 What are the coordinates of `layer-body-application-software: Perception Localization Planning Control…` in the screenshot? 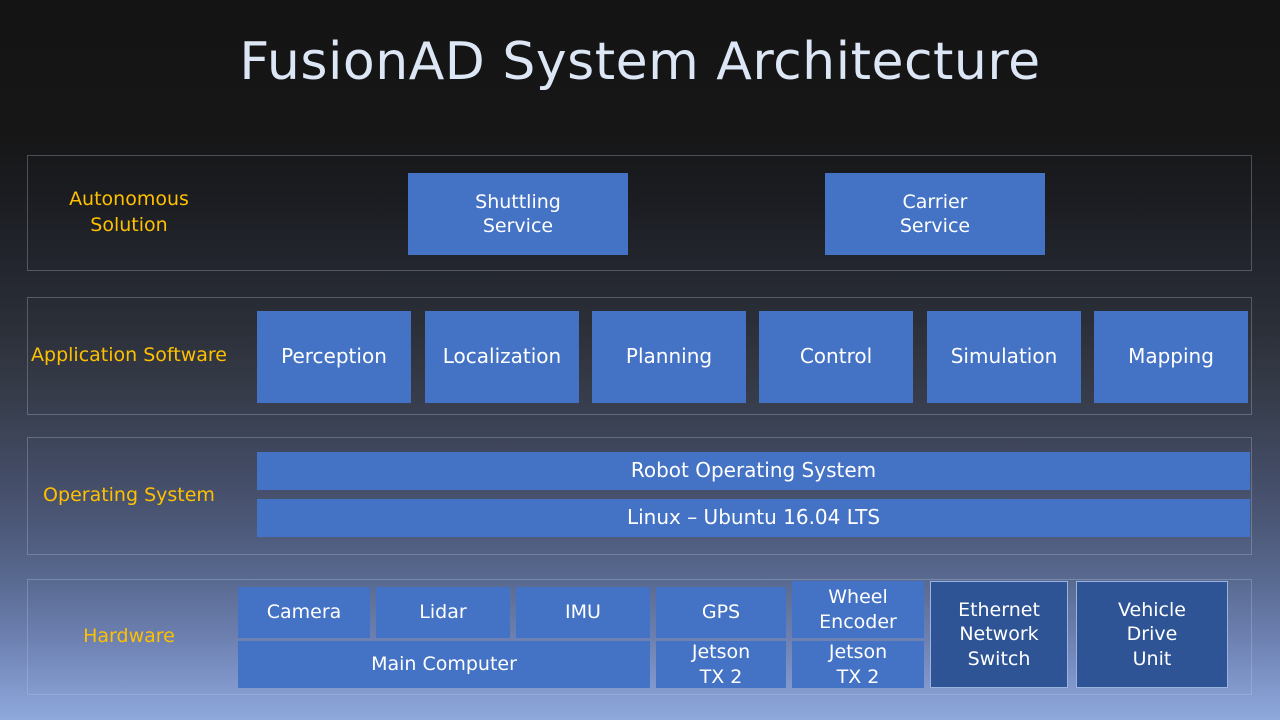 It's located at (740, 356).